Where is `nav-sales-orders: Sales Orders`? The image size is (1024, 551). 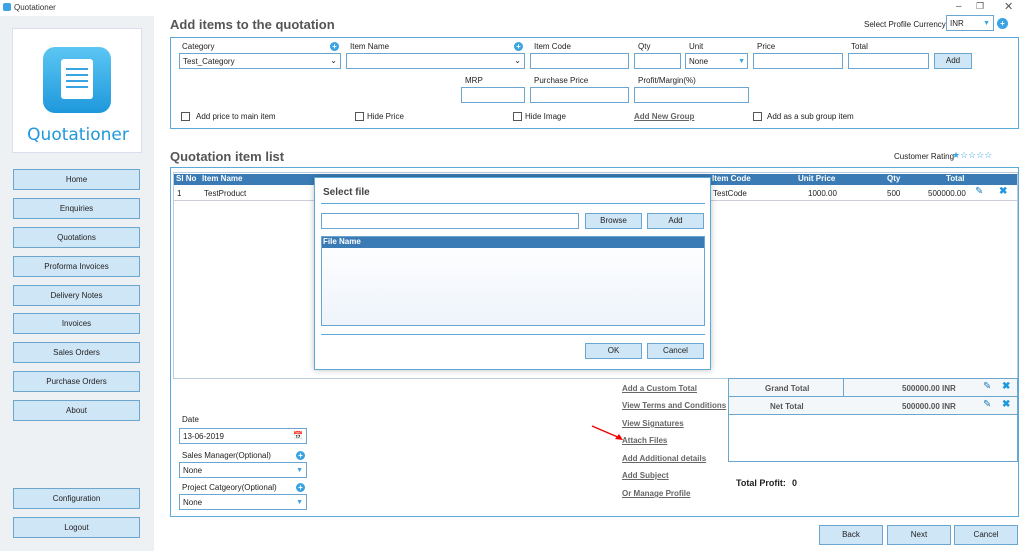
nav-sales-orders: Sales Orders is located at coordinates (76, 352).